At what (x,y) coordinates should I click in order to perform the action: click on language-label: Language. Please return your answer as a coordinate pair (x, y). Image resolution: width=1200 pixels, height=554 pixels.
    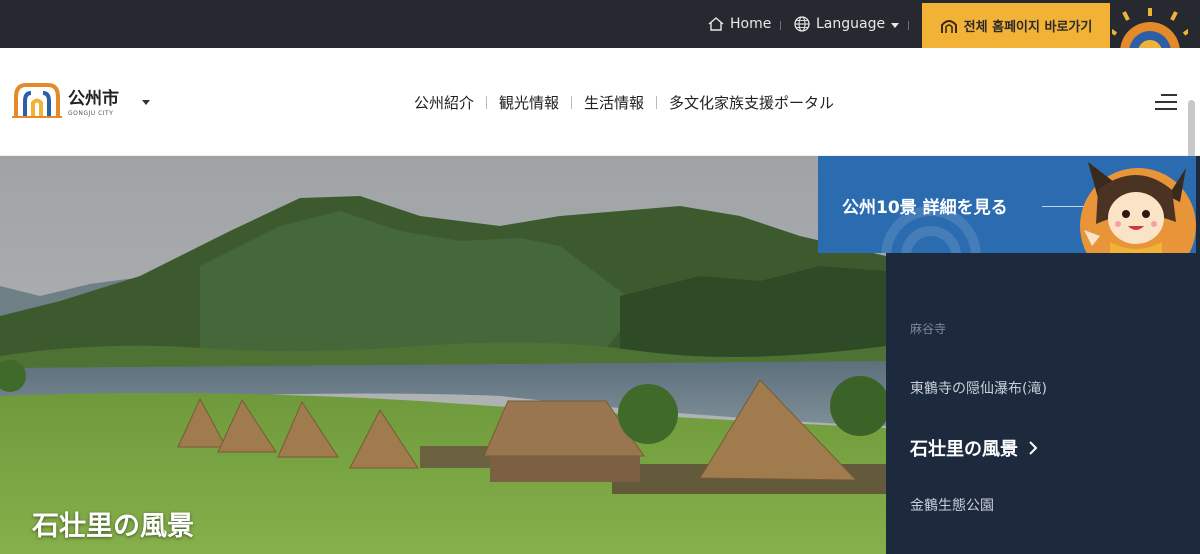
    Looking at the image, I should click on (851, 24).